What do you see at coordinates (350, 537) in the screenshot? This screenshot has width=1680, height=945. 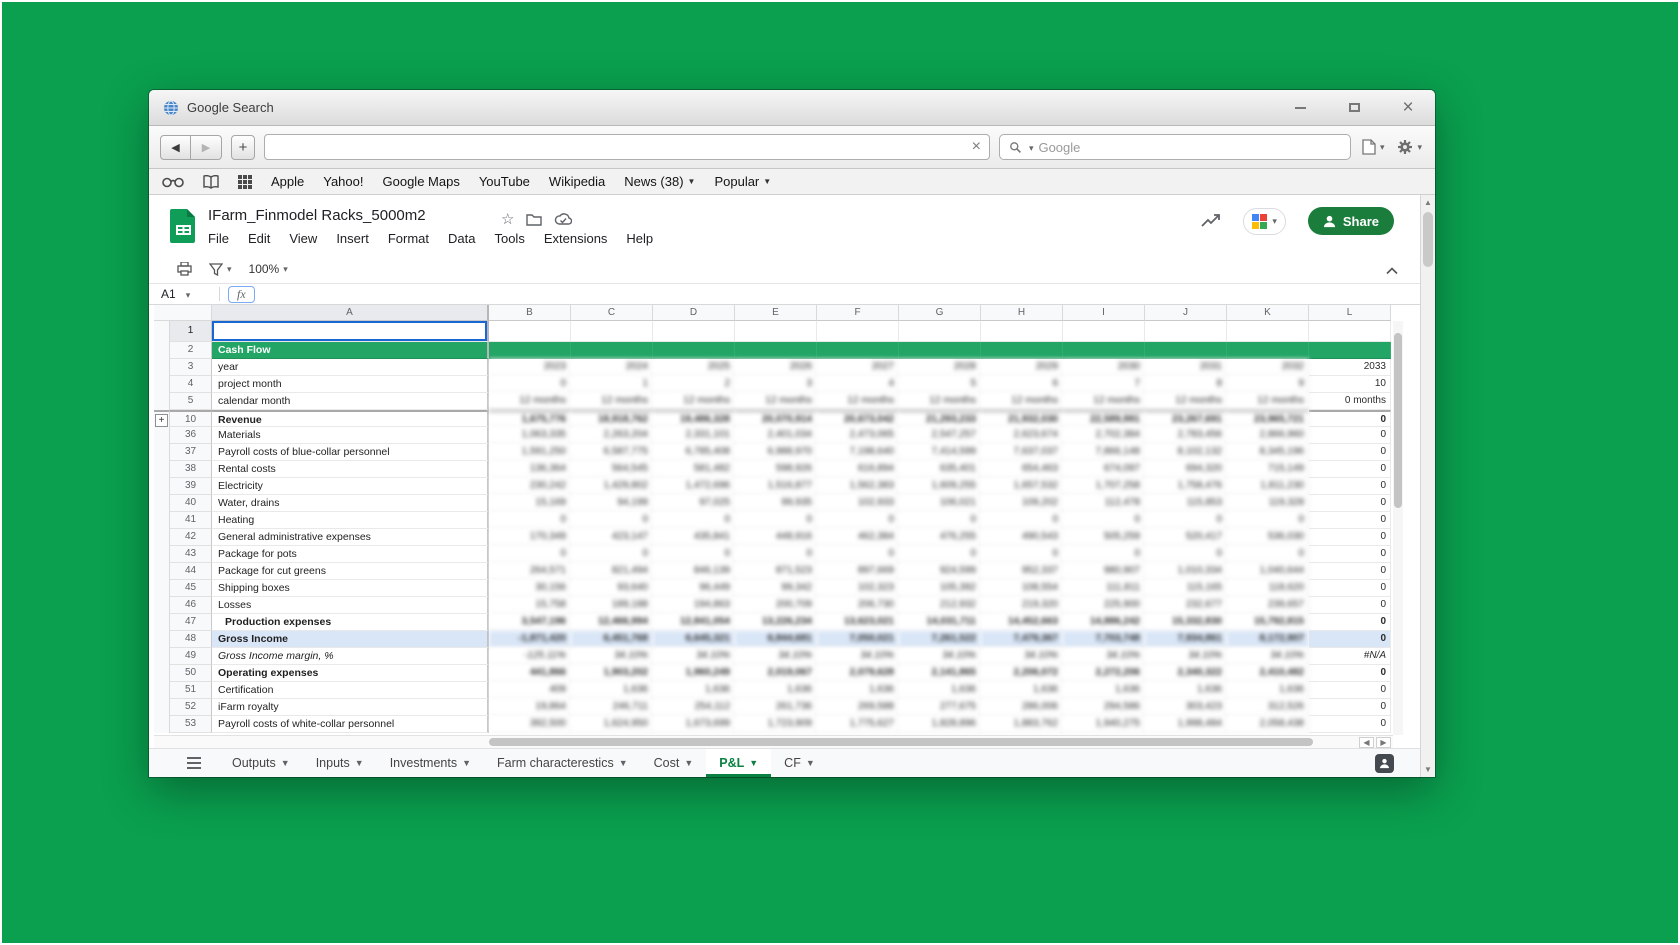 I see `cell-A42: General administrative expenses` at bounding box center [350, 537].